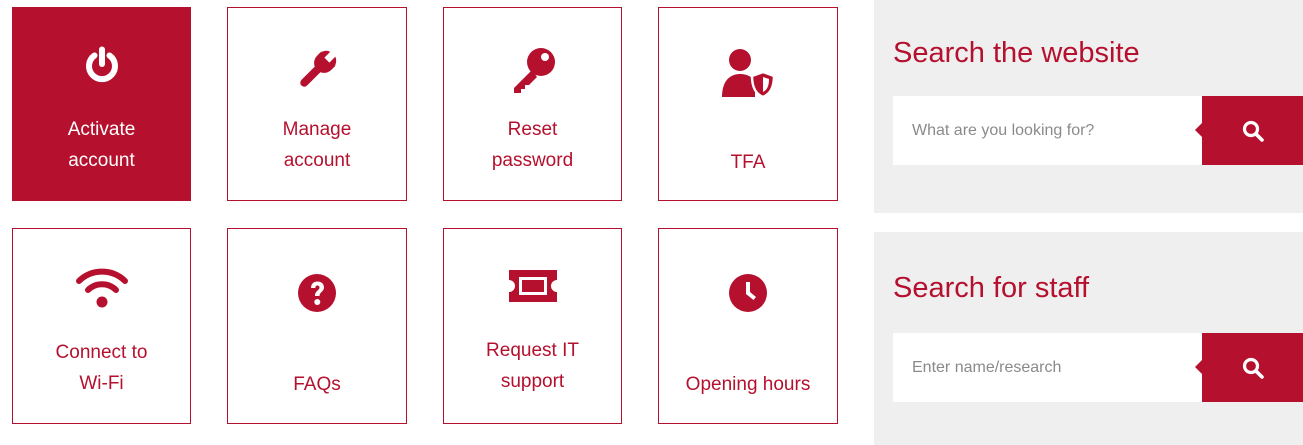 The width and height of the screenshot is (1303, 445). What do you see at coordinates (991, 288) in the screenshot?
I see `search-staff-title: Search for staff` at bounding box center [991, 288].